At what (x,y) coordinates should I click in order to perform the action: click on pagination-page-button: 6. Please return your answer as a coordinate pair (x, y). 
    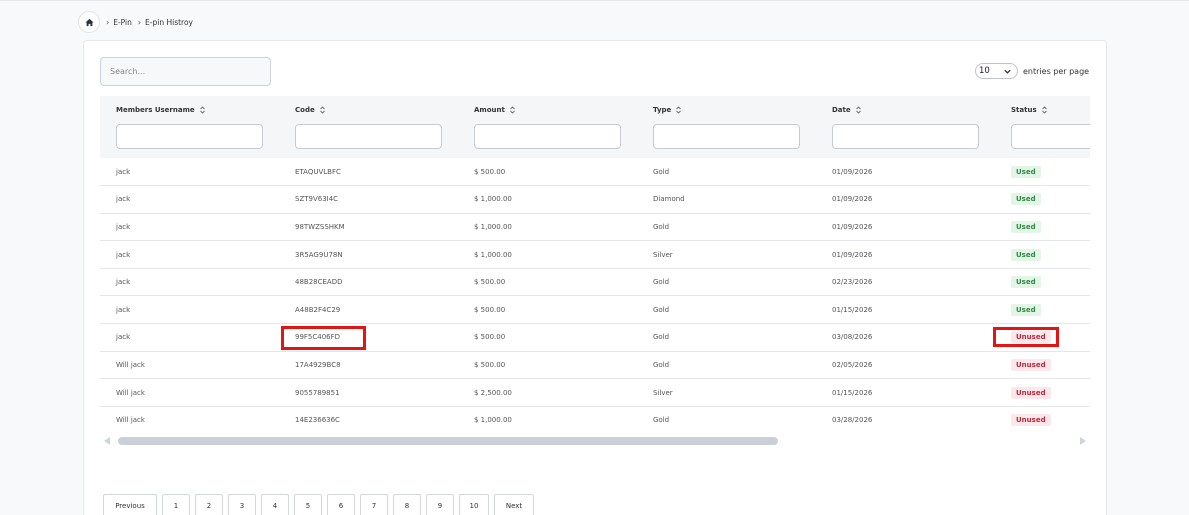
    Looking at the image, I should click on (341, 504).